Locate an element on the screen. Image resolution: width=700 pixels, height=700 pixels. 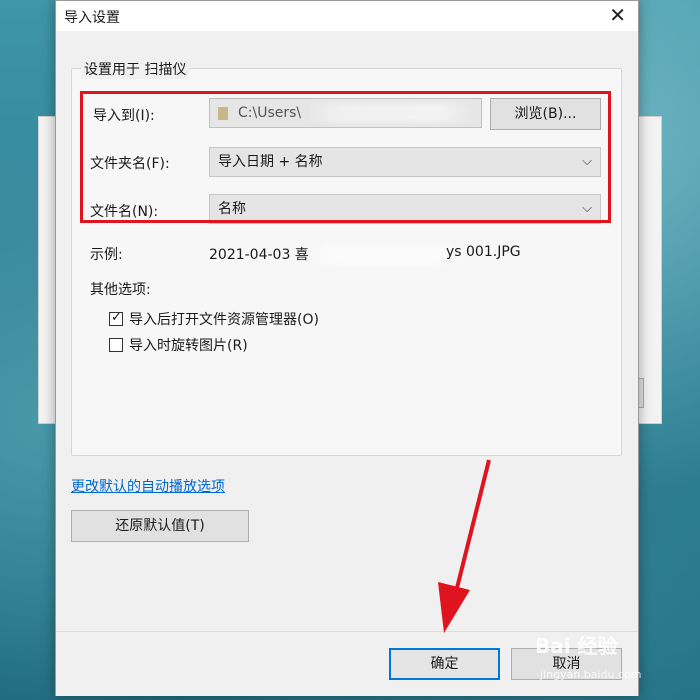
ok-button: 确定 is located at coordinates (444, 664).